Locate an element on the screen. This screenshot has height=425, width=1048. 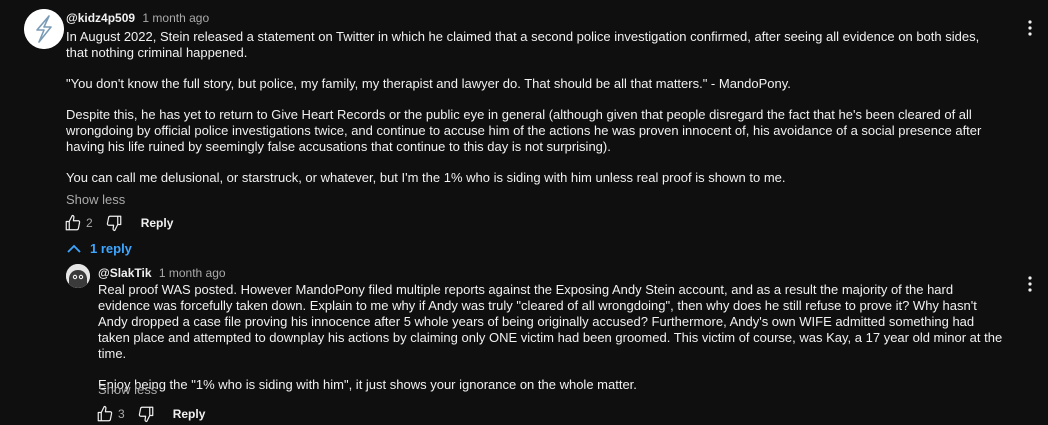
comment-actions: 2 Reply is located at coordinates (117, 223).